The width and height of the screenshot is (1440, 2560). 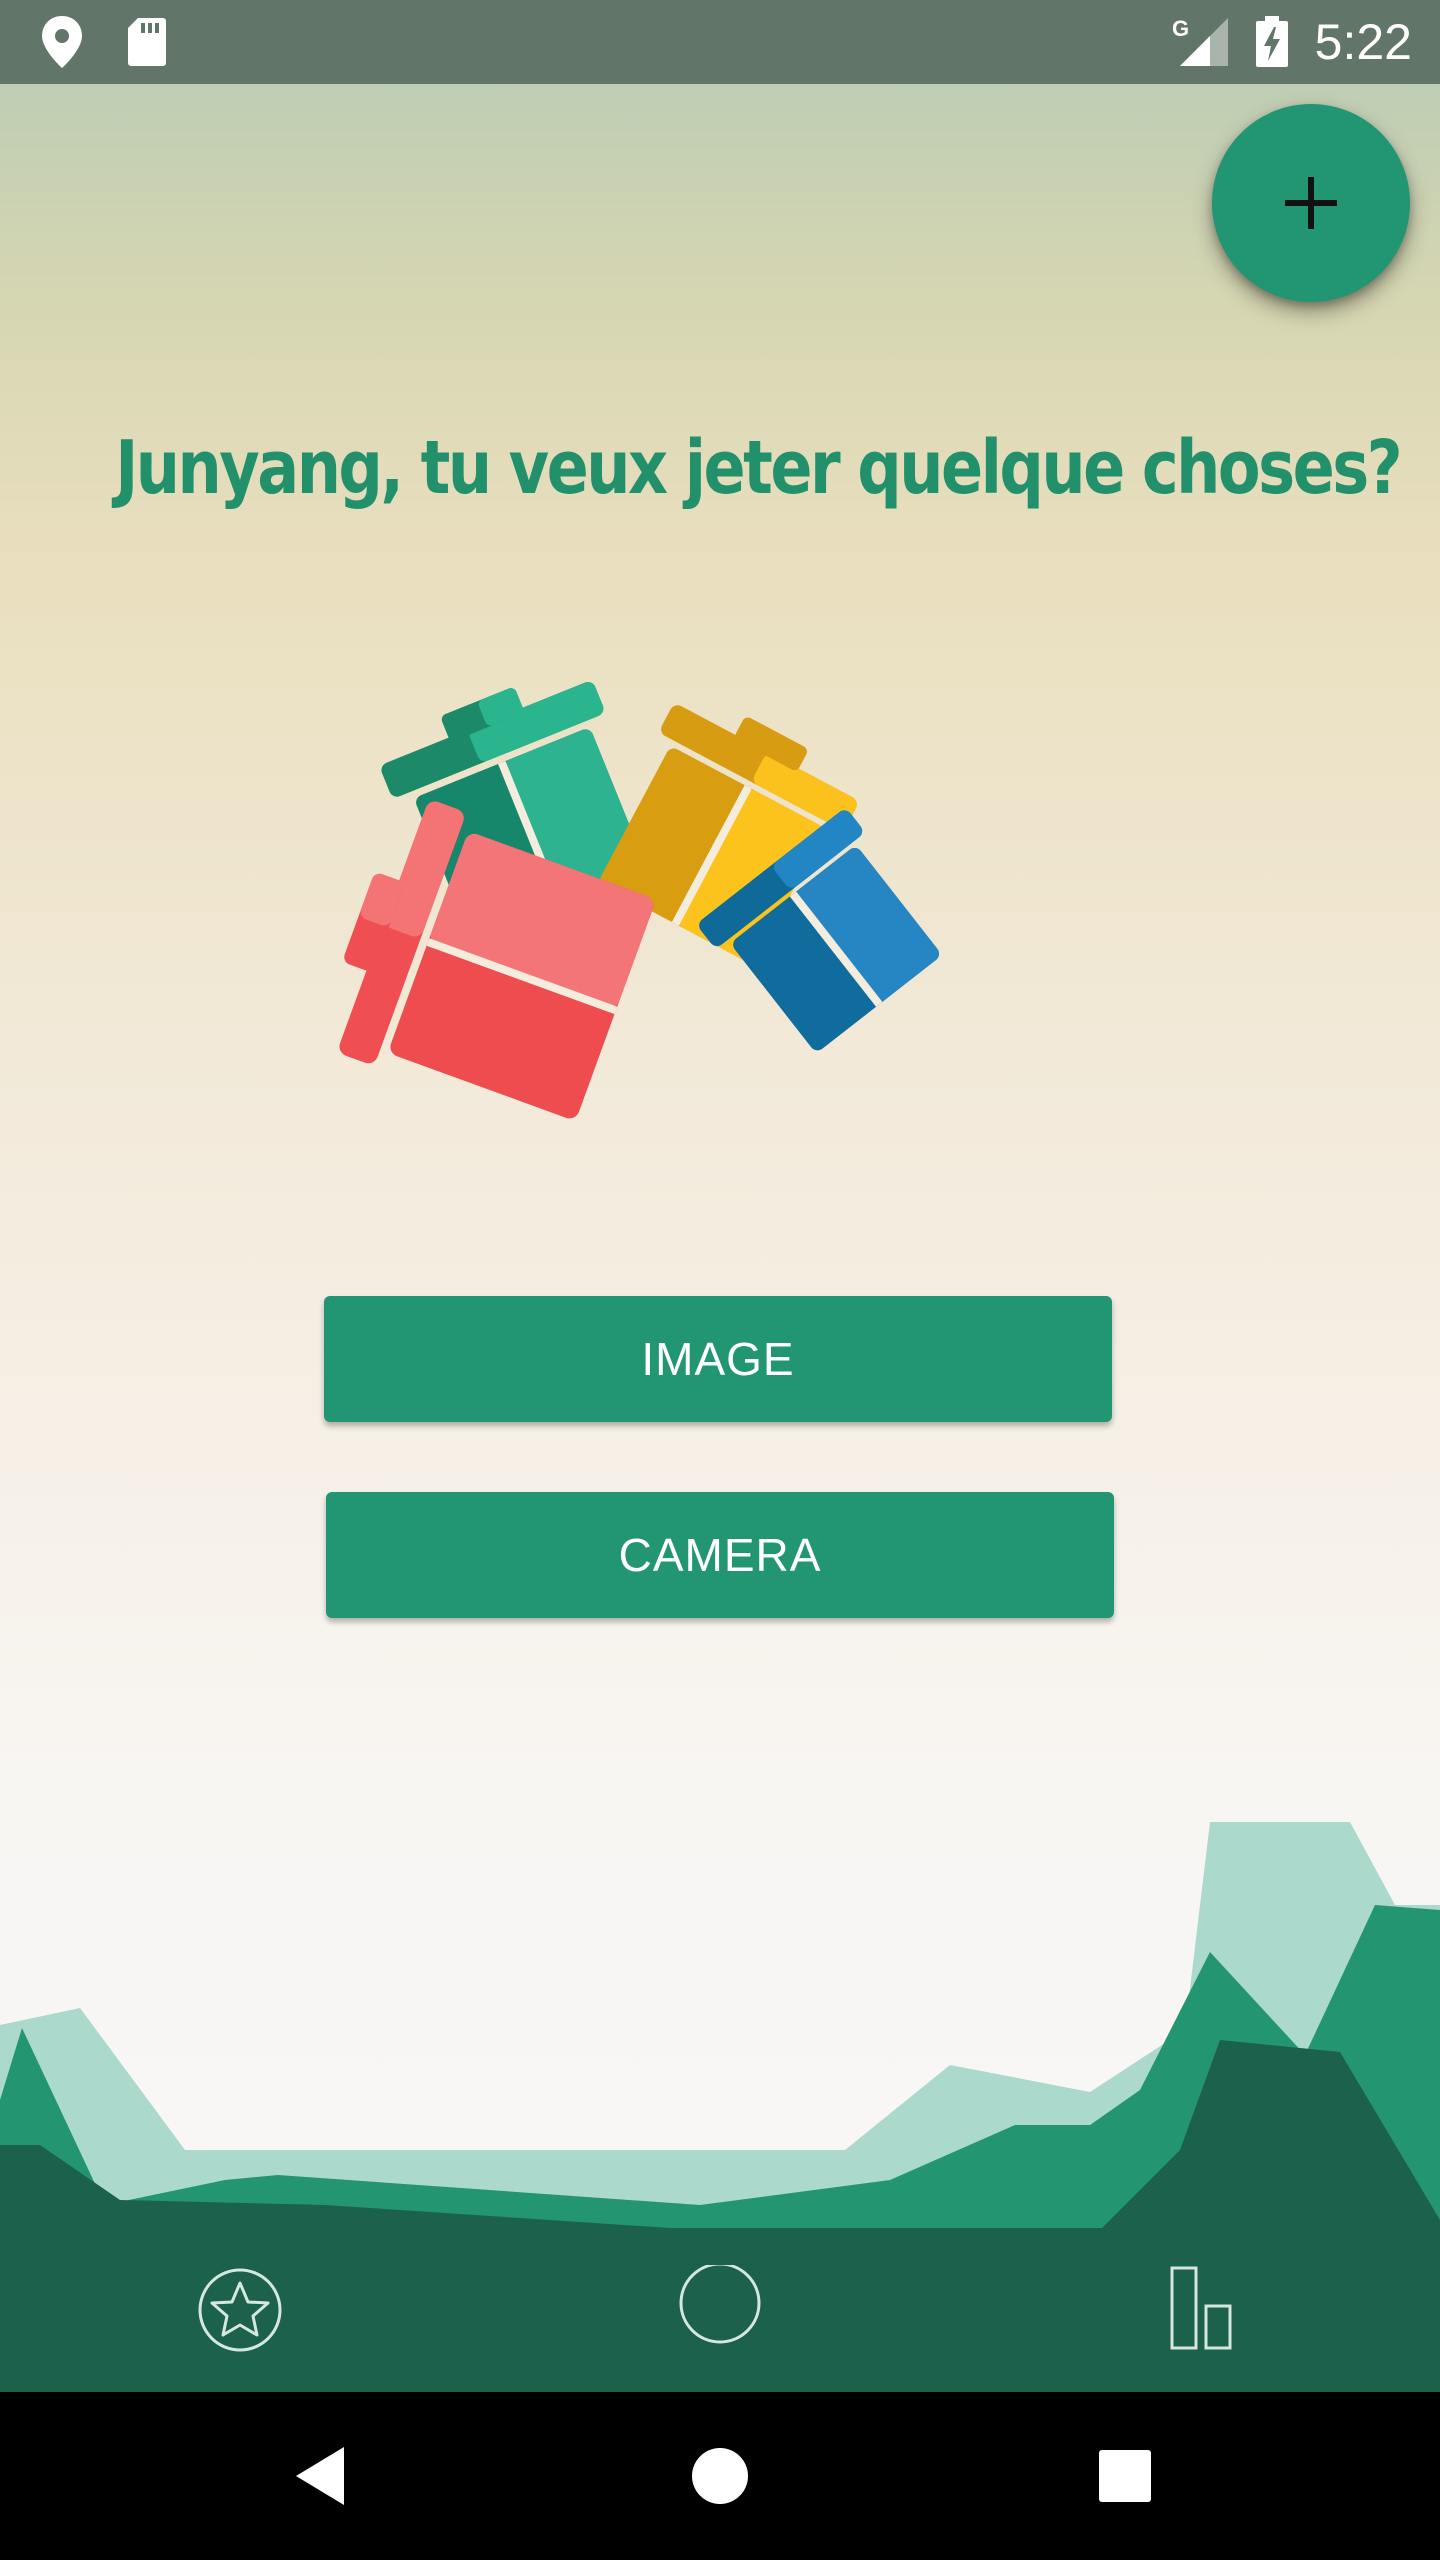 I want to click on back-icon, so click(x=320, y=2476).